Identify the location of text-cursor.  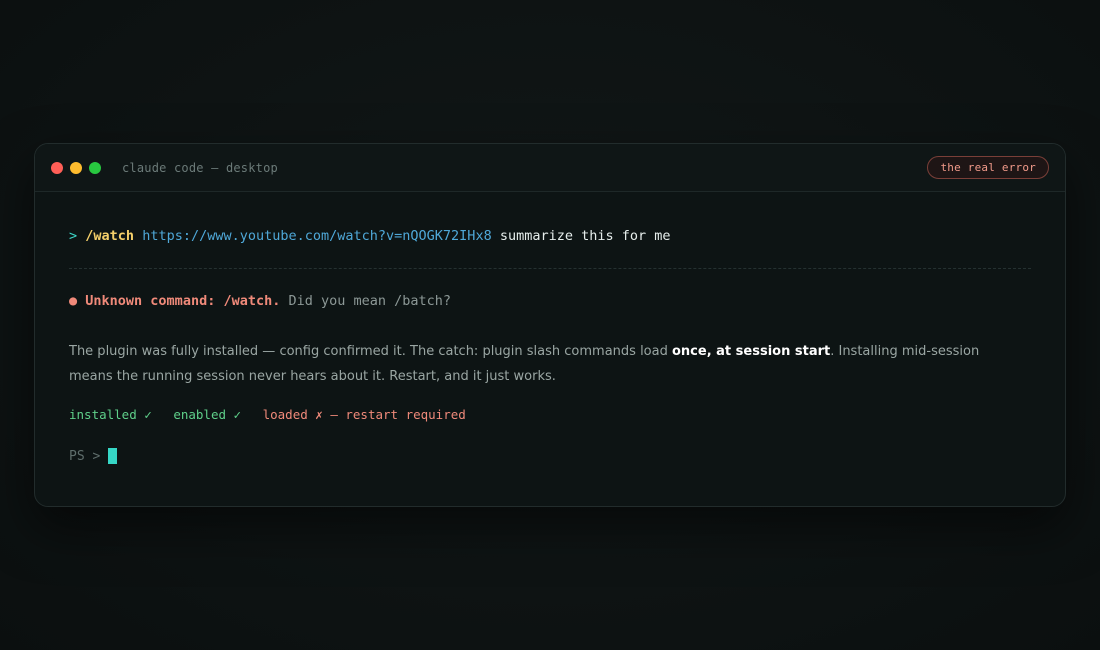
(113, 456).